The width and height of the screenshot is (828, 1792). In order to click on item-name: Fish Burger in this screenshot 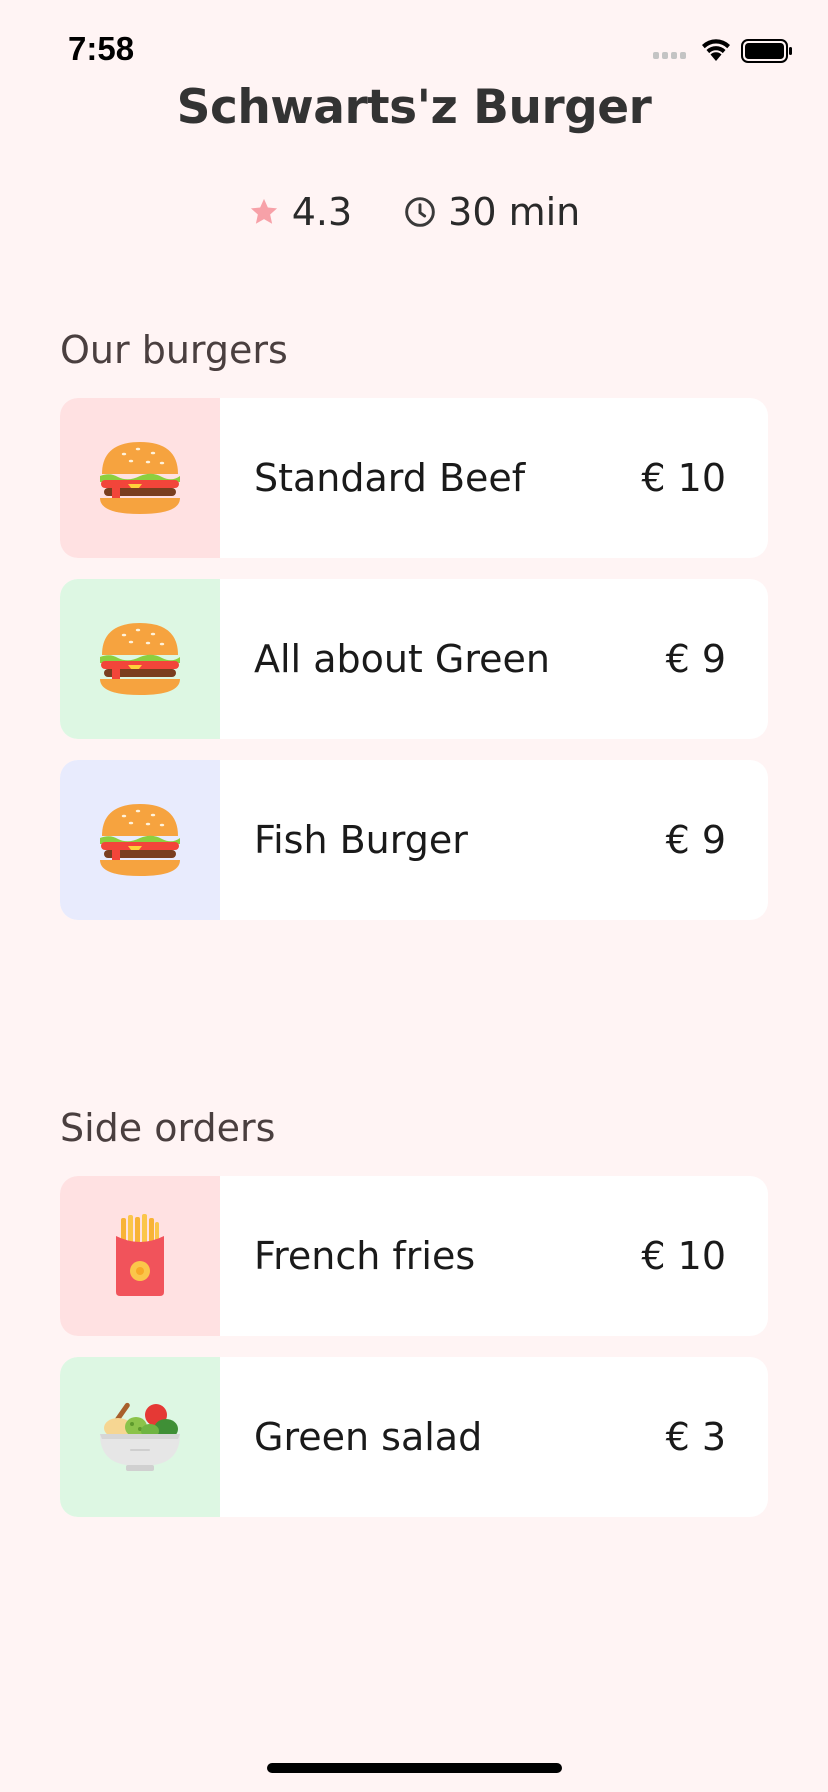, I will do `click(361, 840)`.